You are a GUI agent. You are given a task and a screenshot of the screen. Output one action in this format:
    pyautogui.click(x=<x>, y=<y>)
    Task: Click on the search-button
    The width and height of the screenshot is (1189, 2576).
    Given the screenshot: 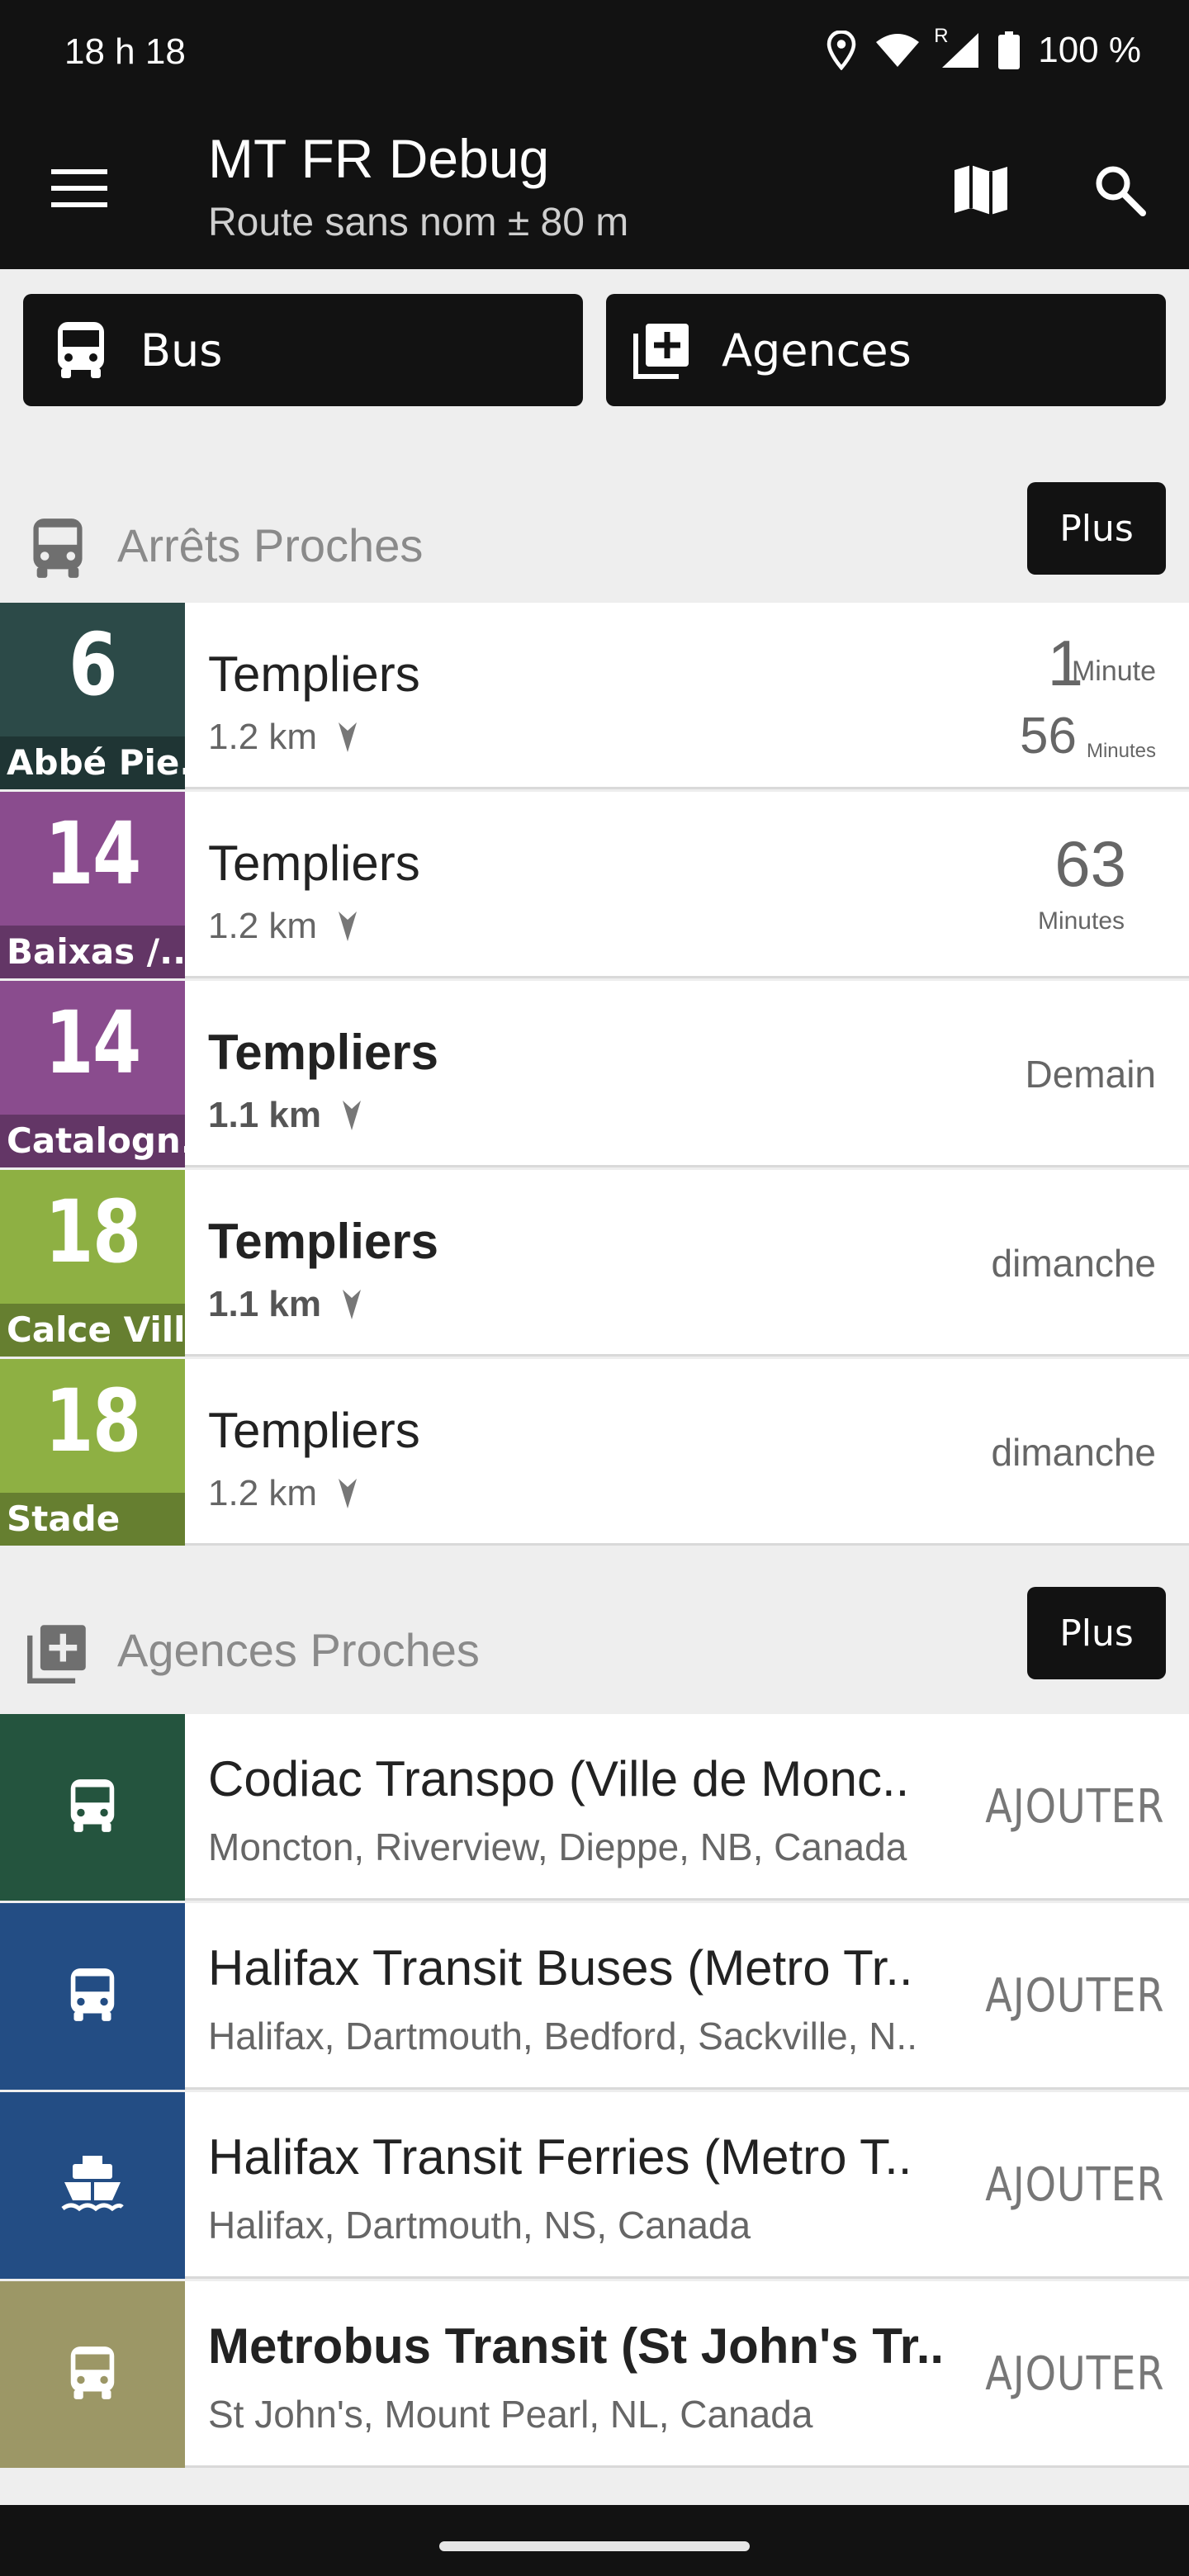 What is the action you would take?
    pyautogui.click(x=1119, y=190)
    